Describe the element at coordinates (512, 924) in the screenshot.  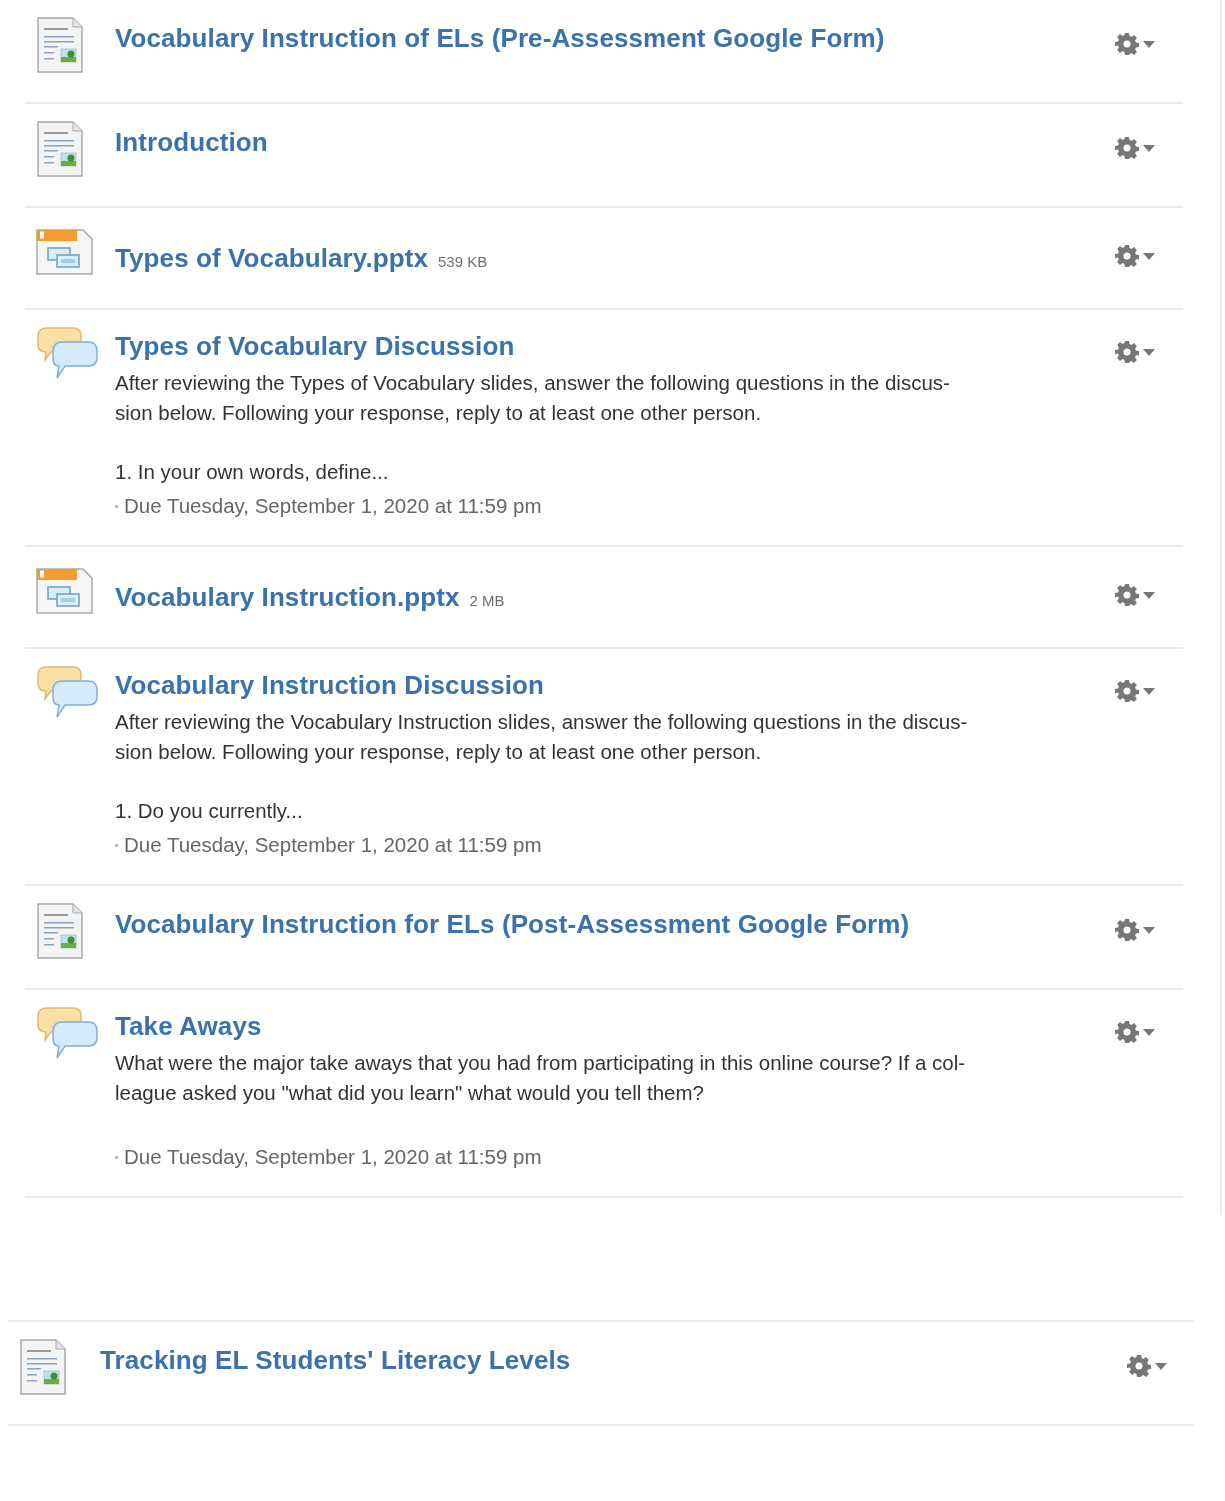
I see `item-title-link: Vocabulary Instruction for ELs (Post-Assessment Google Form)` at that location.